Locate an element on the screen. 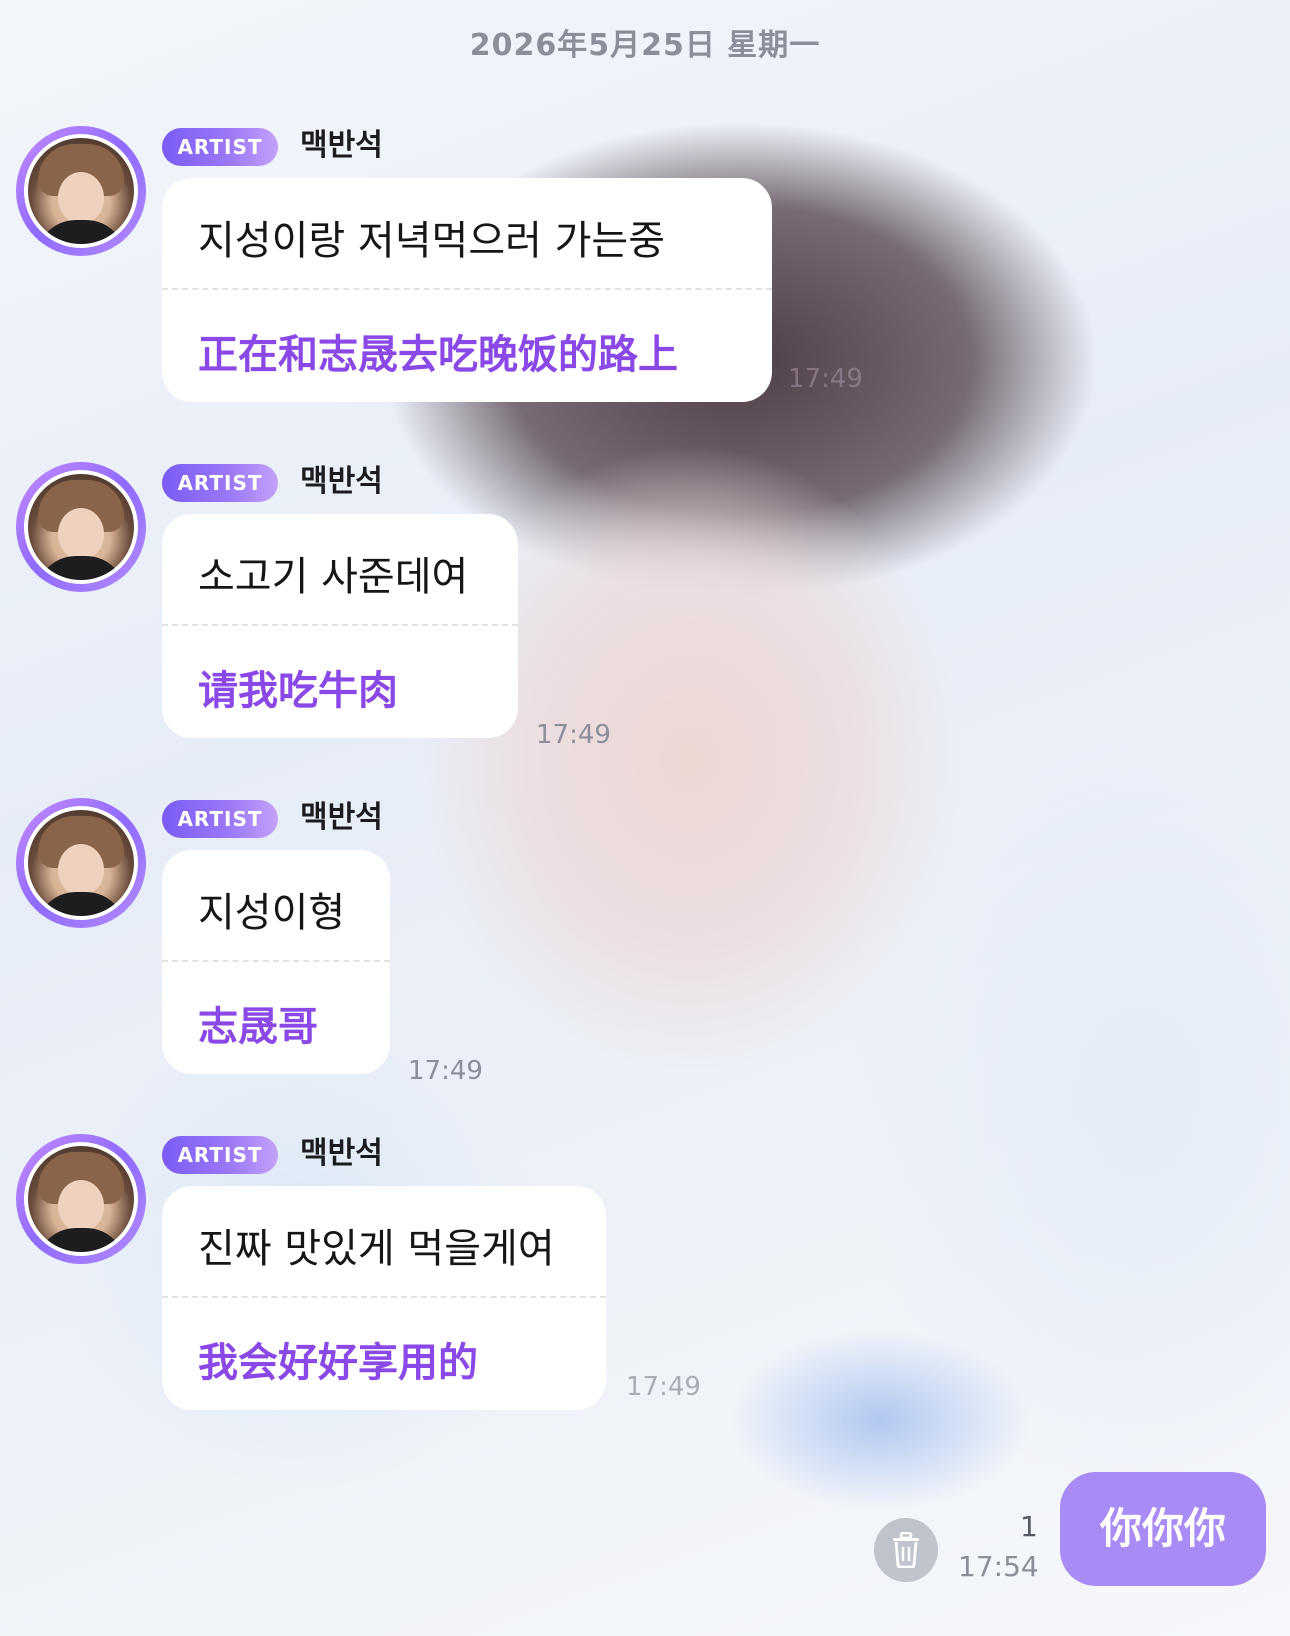 The width and height of the screenshot is (1290, 1636). message-text: 소고기 사준데여 is located at coordinates (333, 577).